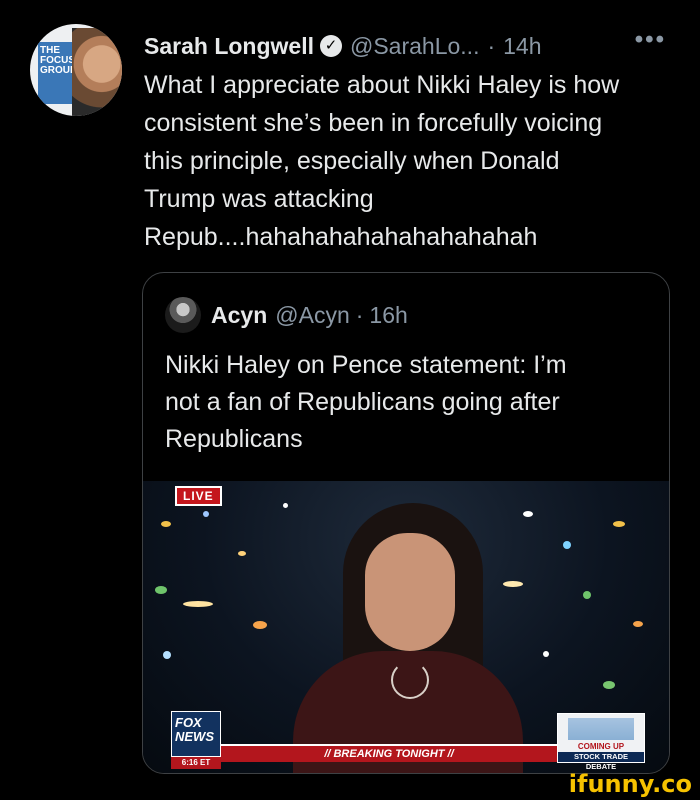  Describe the element at coordinates (196, 734) in the screenshot. I see `fox-news-logo: FOX NEWS` at that location.